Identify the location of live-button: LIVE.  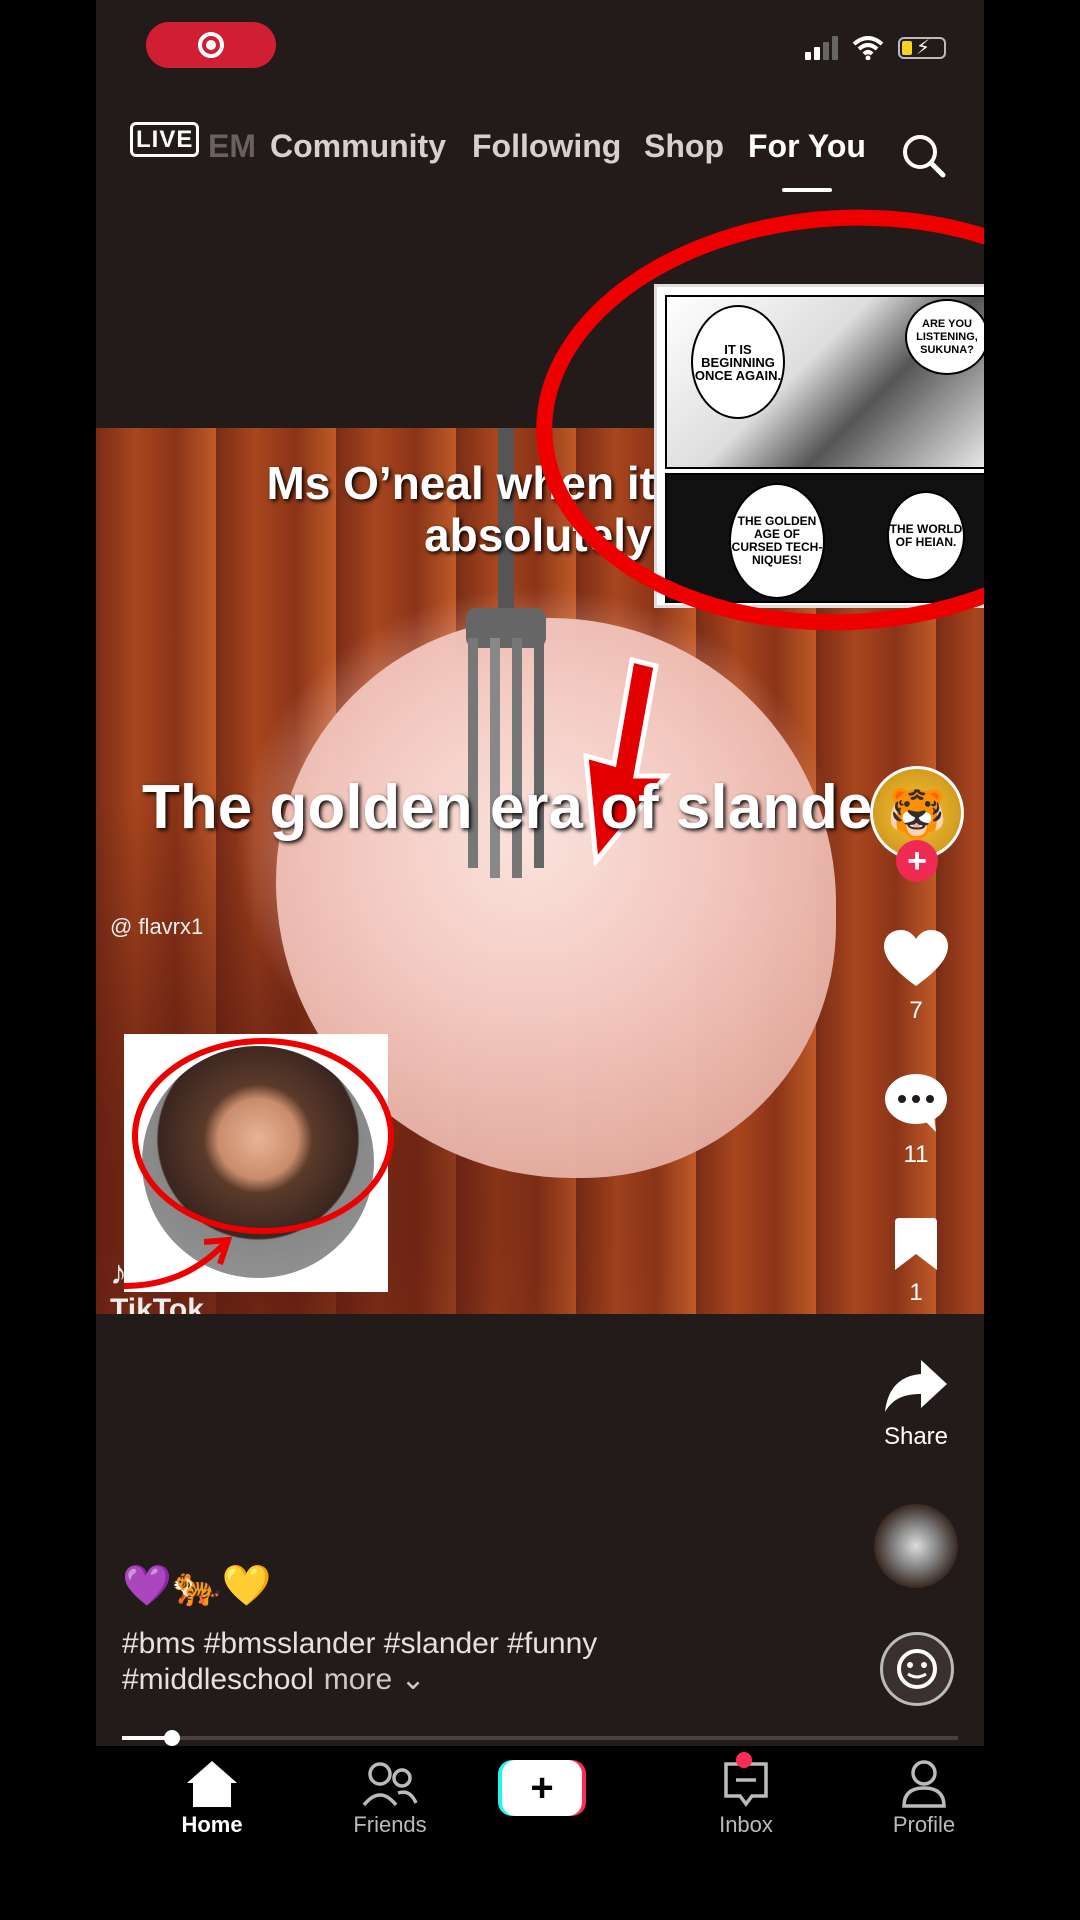
(165, 139).